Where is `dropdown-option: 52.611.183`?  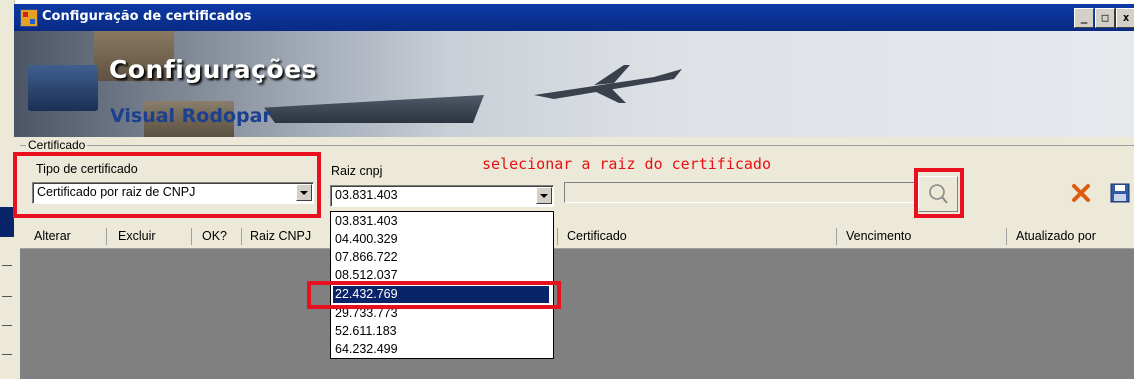 dropdown-option: 52.611.183 is located at coordinates (441, 331).